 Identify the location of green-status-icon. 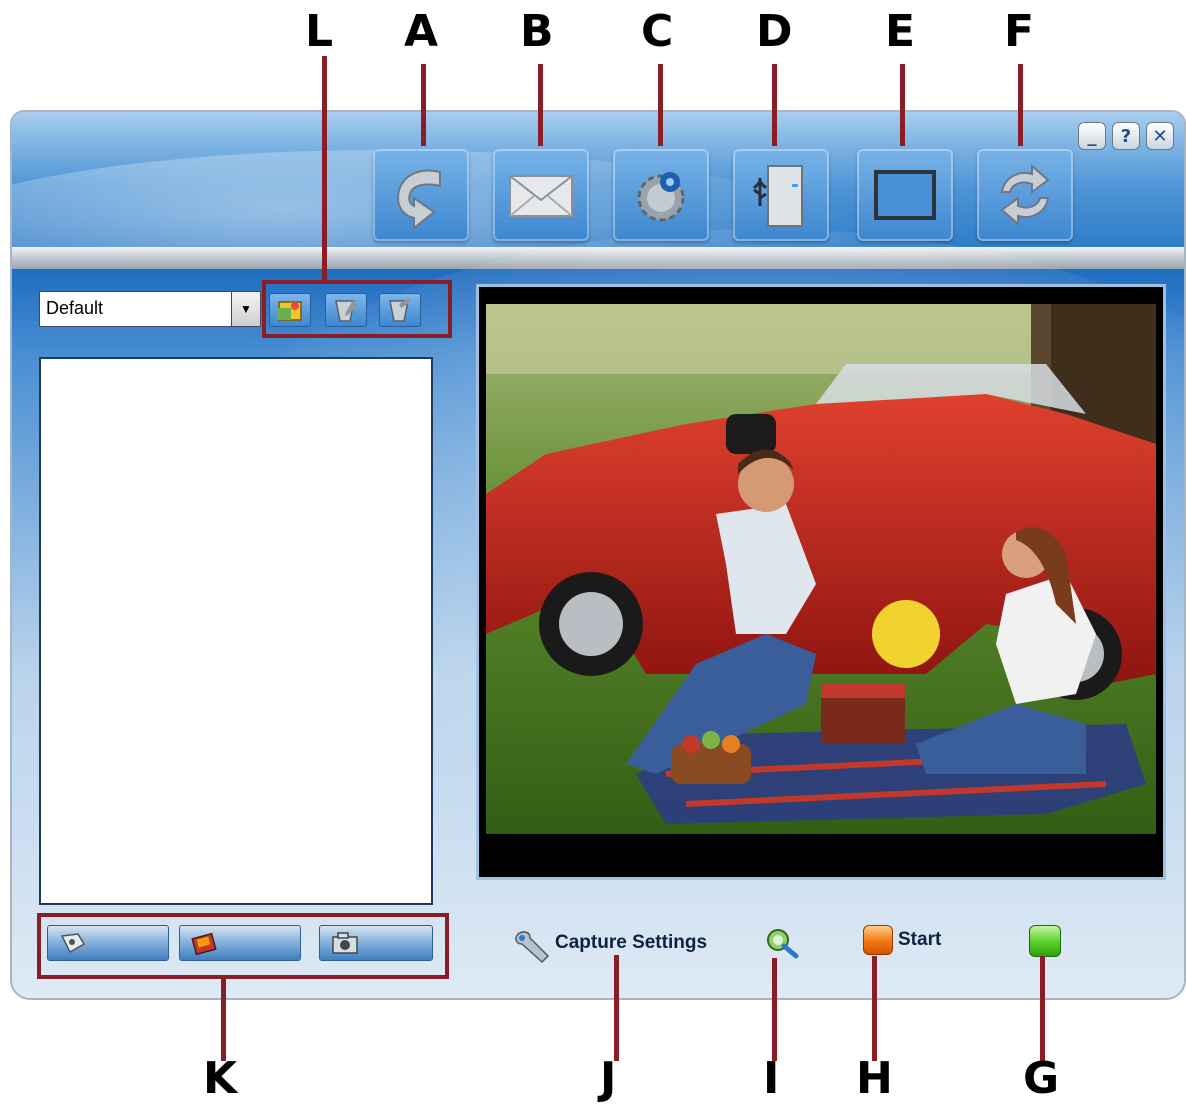
(1045, 941).